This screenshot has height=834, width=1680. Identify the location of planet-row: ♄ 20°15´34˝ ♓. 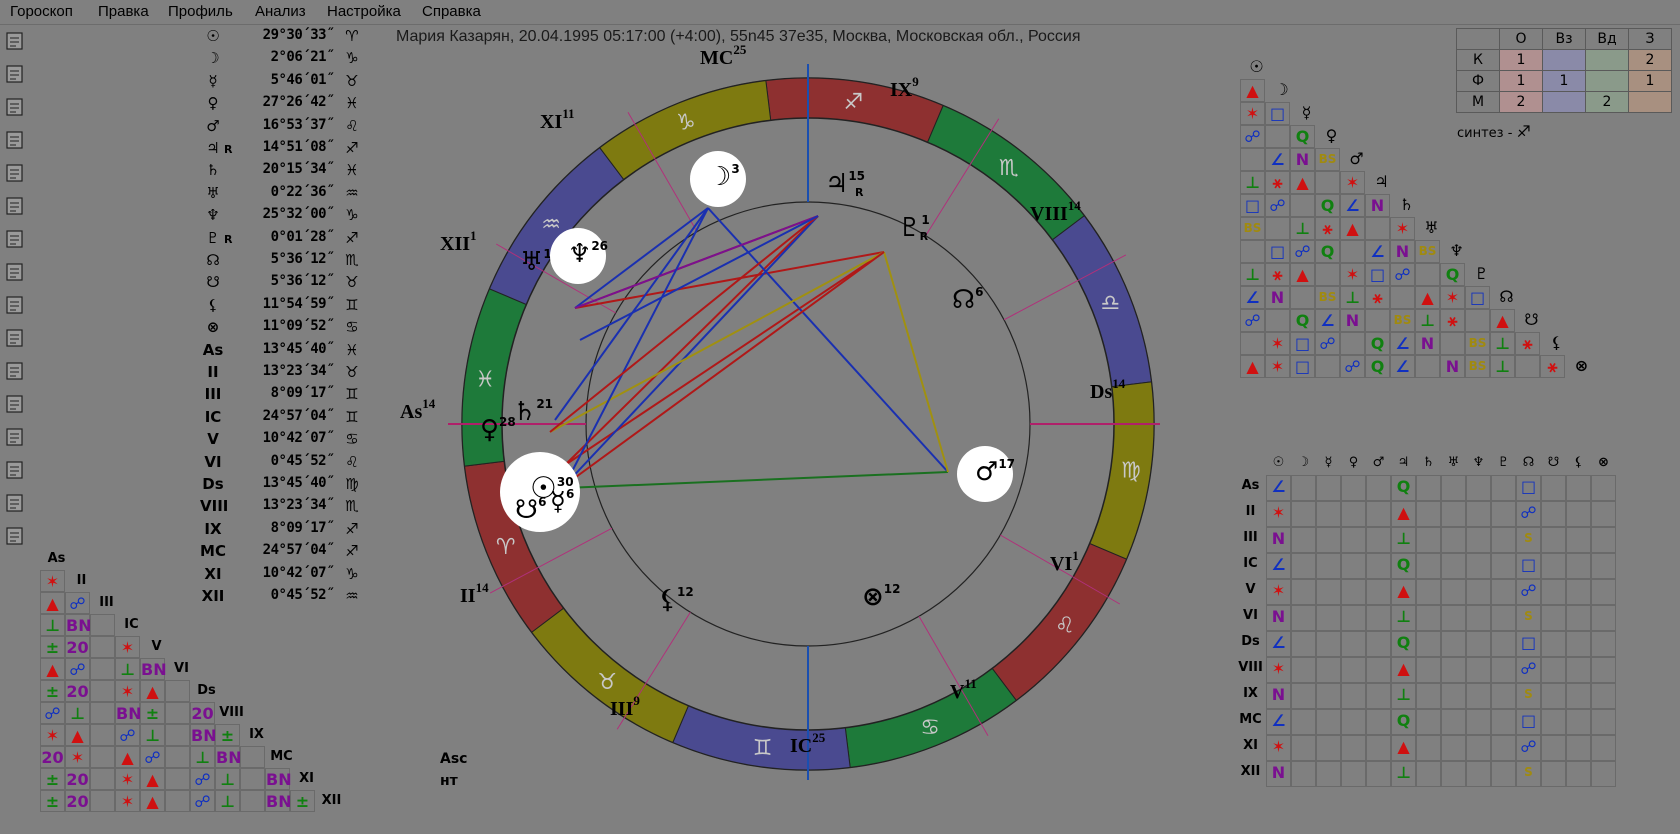
(285, 172).